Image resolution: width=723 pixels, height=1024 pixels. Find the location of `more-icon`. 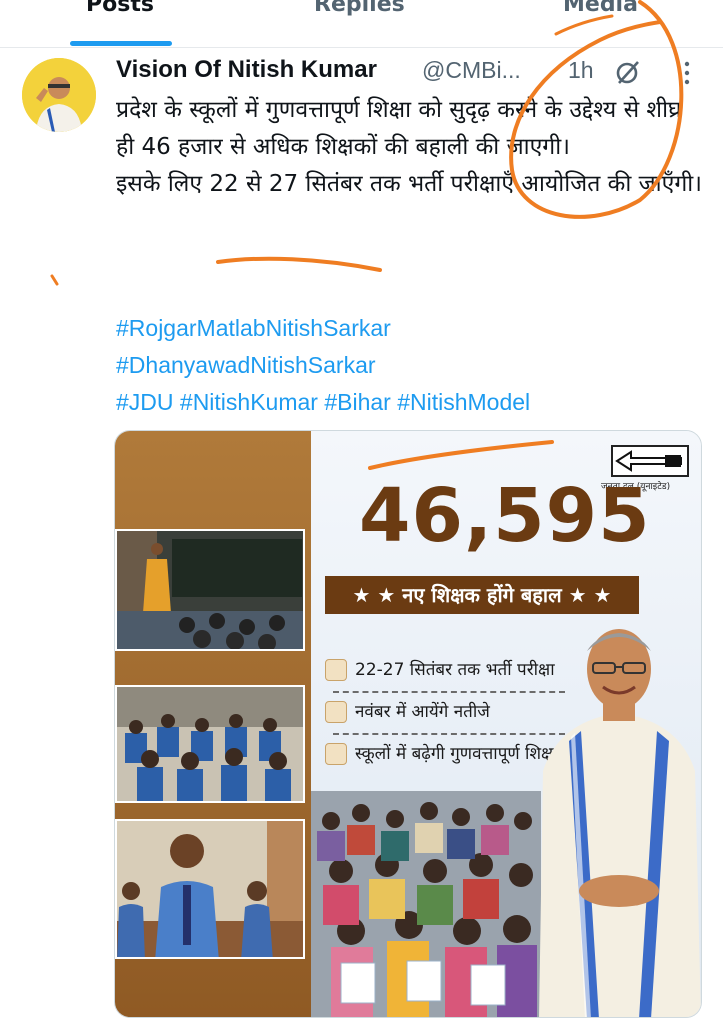

more-icon is located at coordinates (687, 73).